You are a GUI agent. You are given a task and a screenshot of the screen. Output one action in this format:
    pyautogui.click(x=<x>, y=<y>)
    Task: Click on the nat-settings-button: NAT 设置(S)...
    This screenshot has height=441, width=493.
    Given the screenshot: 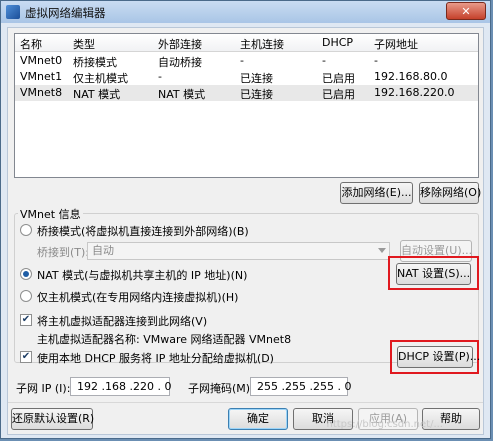 What is the action you would take?
    pyautogui.click(x=433, y=274)
    